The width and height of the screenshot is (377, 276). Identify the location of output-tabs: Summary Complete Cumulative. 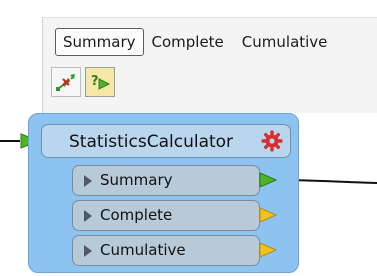
(194, 42).